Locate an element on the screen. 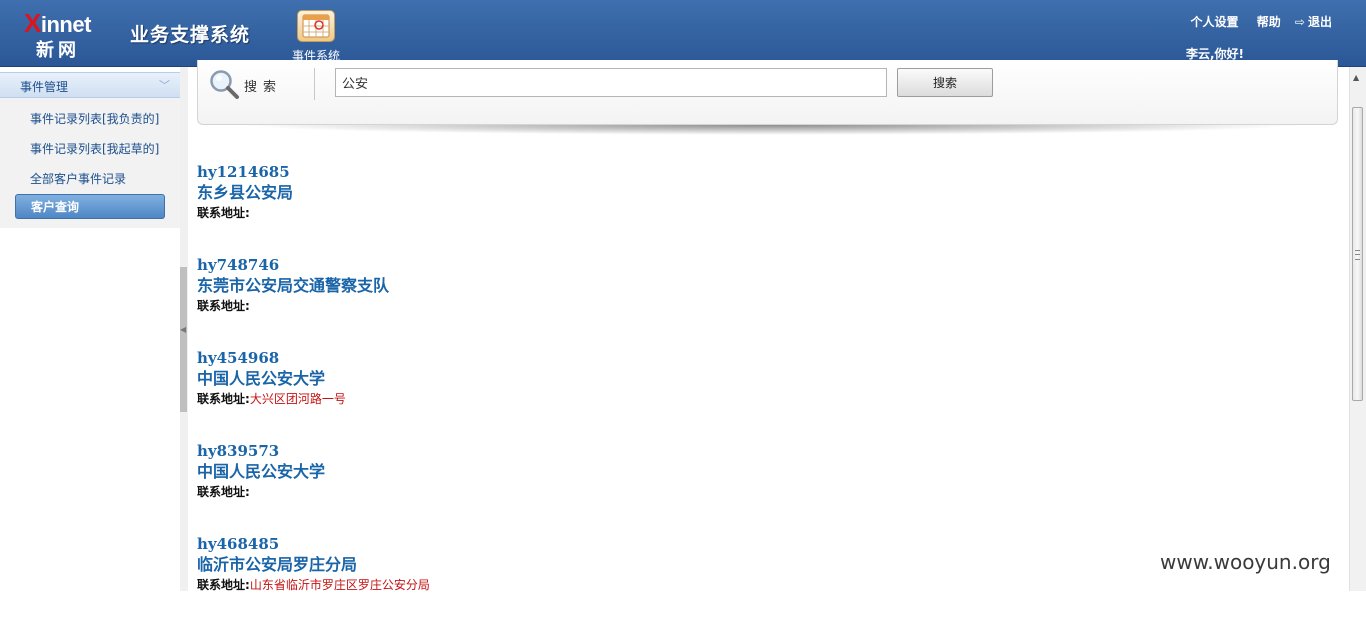 The height and width of the screenshot is (628, 1366). settings-link: 个人设置 is located at coordinates (1215, 22).